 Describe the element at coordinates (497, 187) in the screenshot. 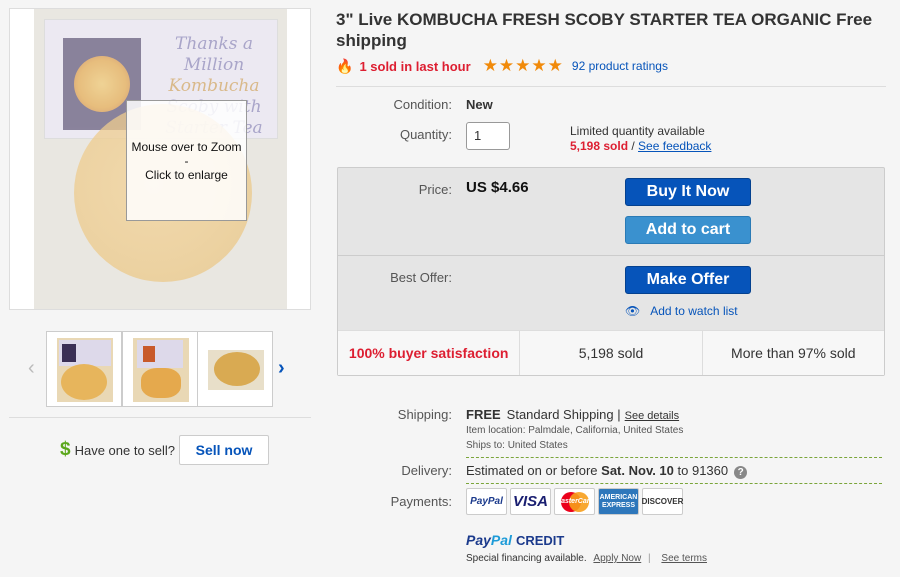

I see `price-value: US $4.66` at that location.